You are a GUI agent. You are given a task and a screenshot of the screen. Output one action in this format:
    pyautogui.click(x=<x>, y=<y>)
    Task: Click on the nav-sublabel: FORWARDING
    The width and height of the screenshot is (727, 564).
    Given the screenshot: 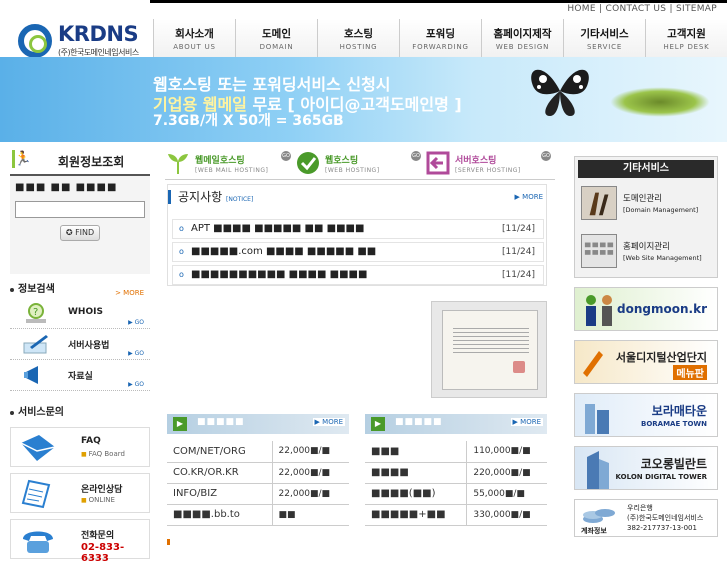 What is the action you would take?
    pyautogui.click(x=440, y=47)
    